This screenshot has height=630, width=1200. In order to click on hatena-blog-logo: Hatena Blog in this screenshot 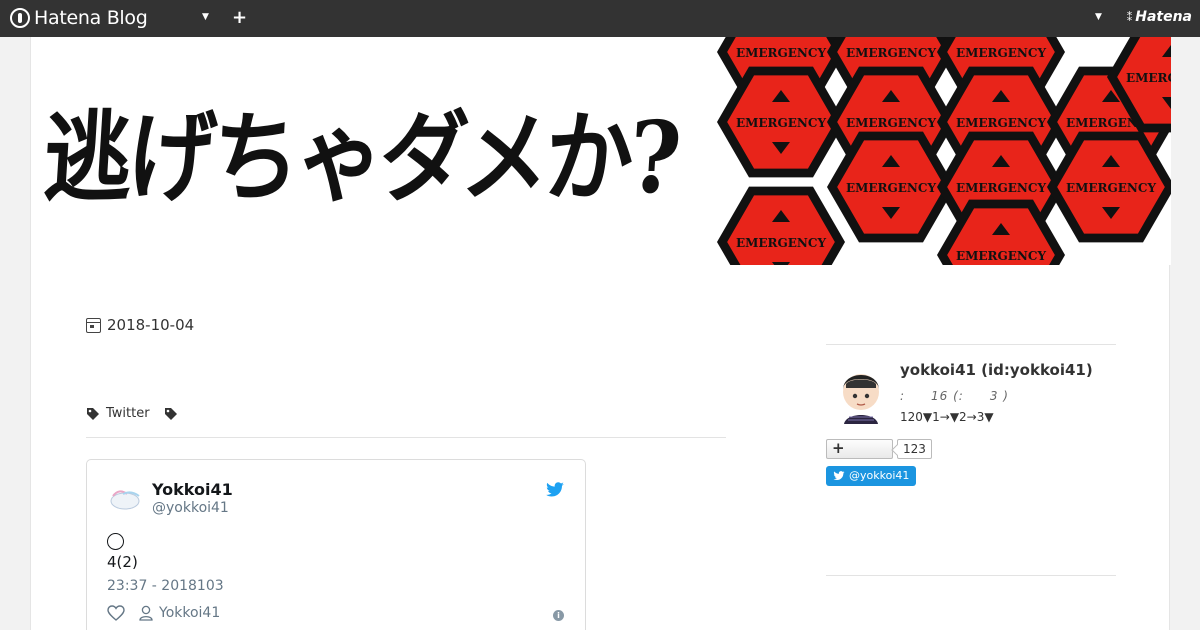, I will do `click(79, 18)`.